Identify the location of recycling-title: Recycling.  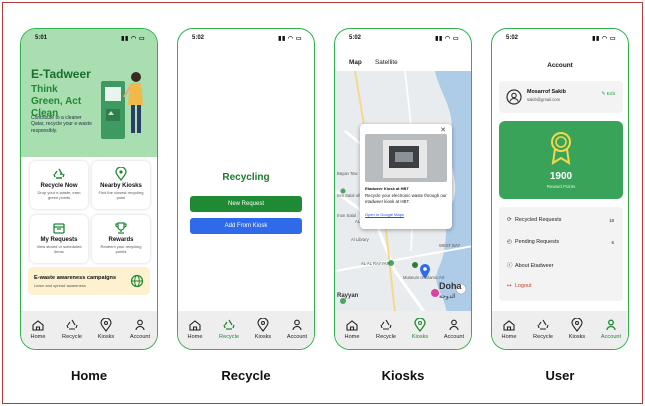
(246, 177).